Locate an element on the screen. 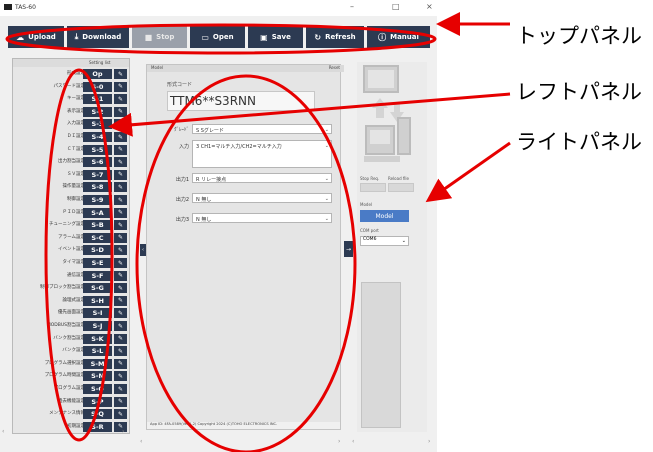  model-button: Model is located at coordinates (384, 216).